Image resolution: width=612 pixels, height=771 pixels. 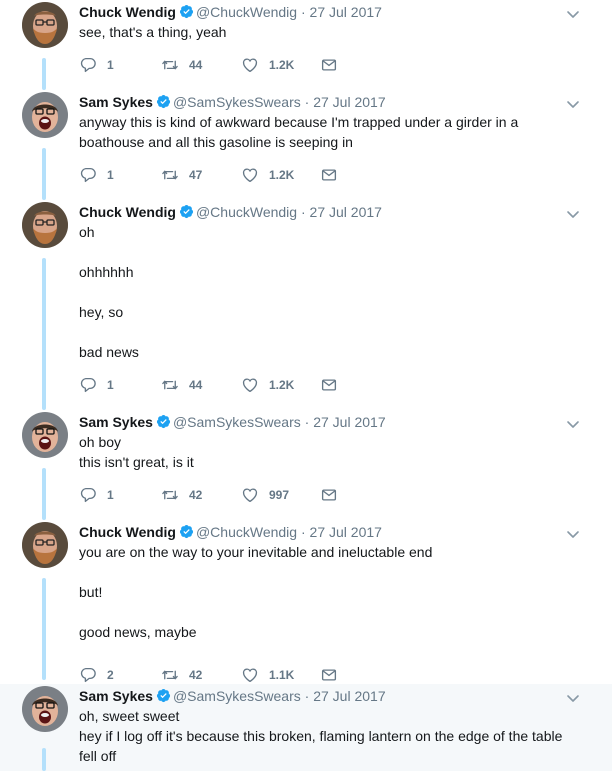 What do you see at coordinates (229, 175) in the screenshot?
I see `tweet-actions: 1 47 1.2K` at bounding box center [229, 175].